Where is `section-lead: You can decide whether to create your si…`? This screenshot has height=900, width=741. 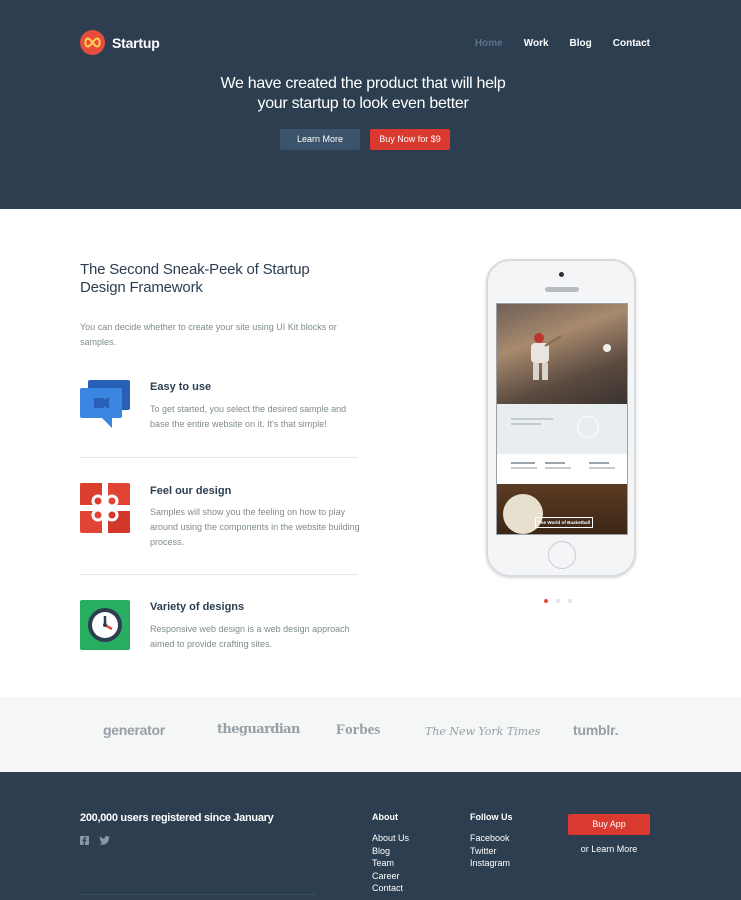
section-lead: You can decide whether to create your si… is located at coordinates (208, 334).